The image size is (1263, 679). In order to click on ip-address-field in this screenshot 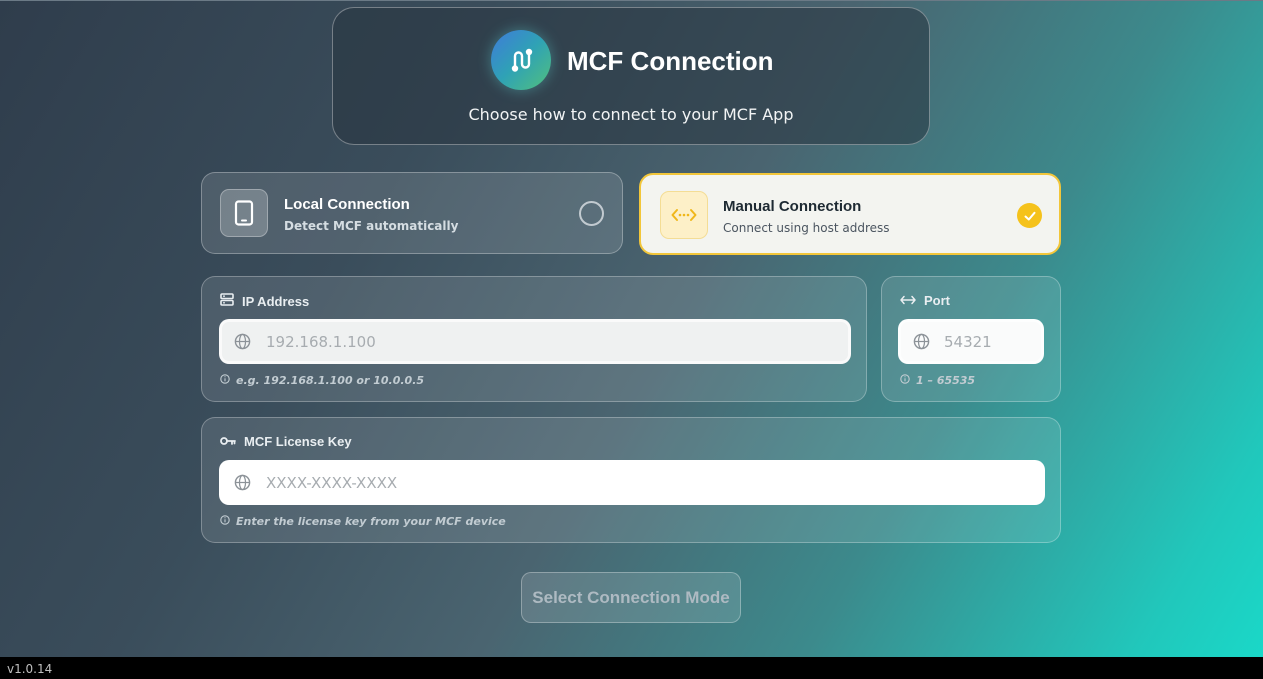, I will do `click(535, 341)`.